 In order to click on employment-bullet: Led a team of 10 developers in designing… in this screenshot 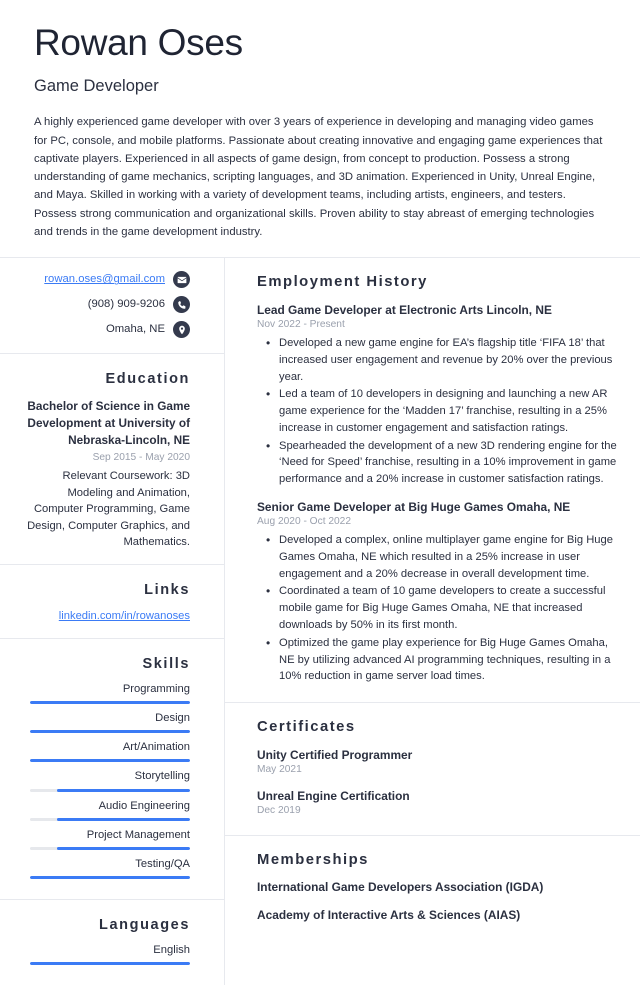, I will do `click(443, 410)`.